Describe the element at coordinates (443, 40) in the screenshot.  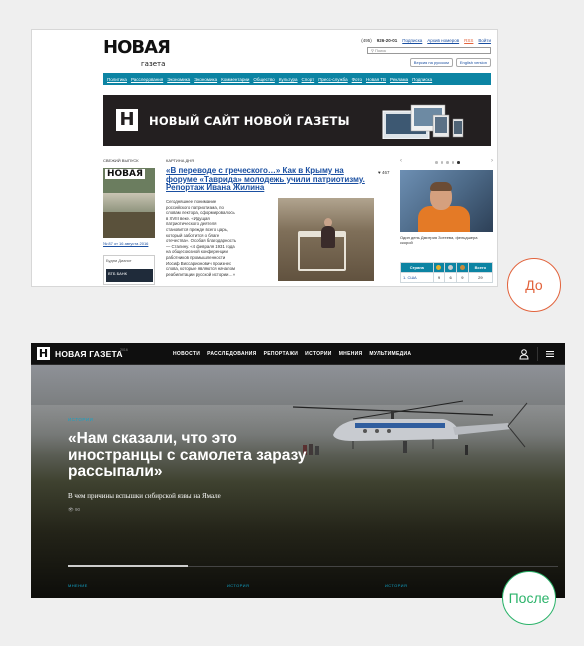
I see `topbar-link-archive: Архив номеров` at that location.